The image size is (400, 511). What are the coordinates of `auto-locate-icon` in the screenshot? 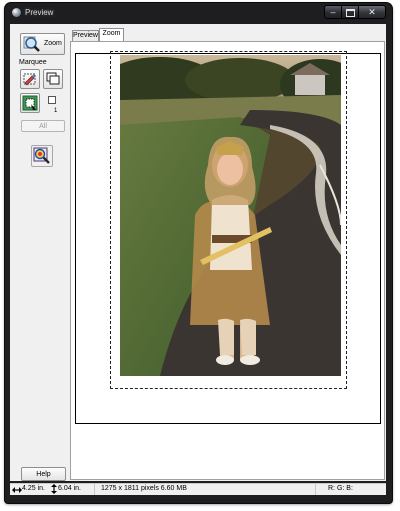 It's located at (30, 103).